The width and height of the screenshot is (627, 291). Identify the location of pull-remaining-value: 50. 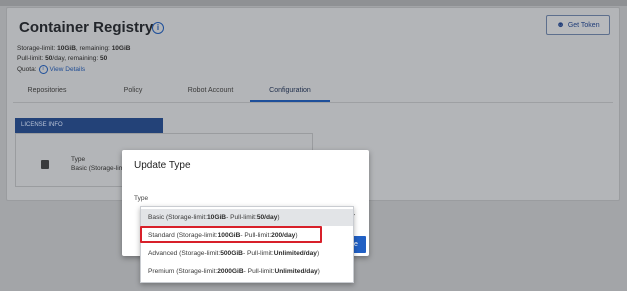
(103, 58).